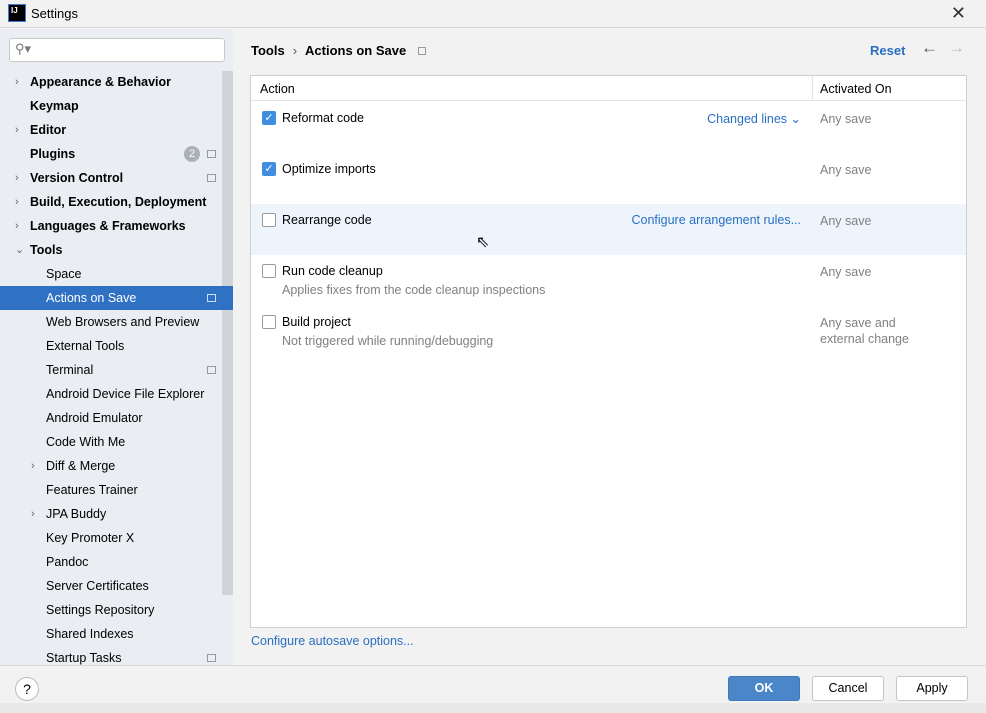 The width and height of the screenshot is (986, 713). What do you see at coordinates (929, 48) in the screenshot?
I see `back-arrow-icon: ←` at bounding box center [929, 48].